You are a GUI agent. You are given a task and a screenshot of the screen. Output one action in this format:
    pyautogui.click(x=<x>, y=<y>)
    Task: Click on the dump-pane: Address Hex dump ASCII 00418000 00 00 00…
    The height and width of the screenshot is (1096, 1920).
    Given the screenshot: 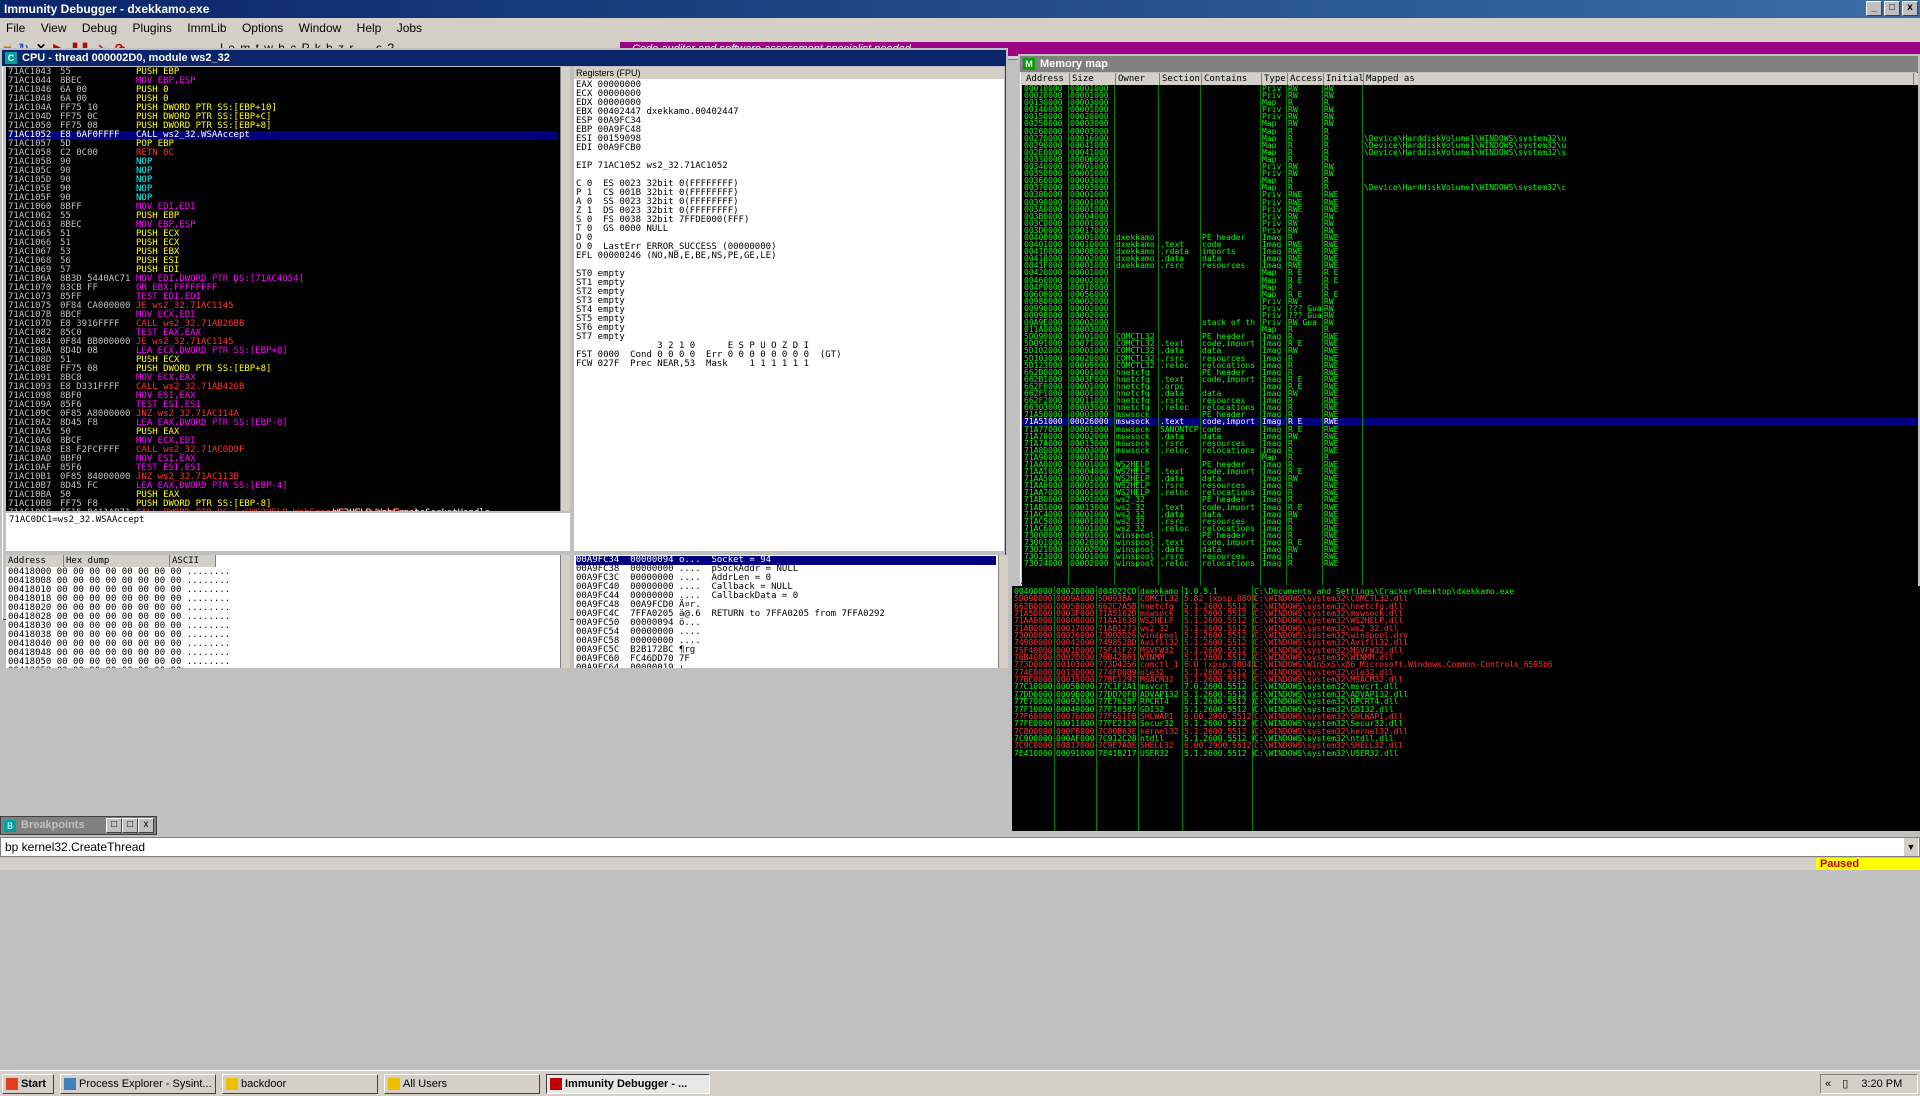 What is the action you would take?
    pyautogui.click(x=283, y=611)
    